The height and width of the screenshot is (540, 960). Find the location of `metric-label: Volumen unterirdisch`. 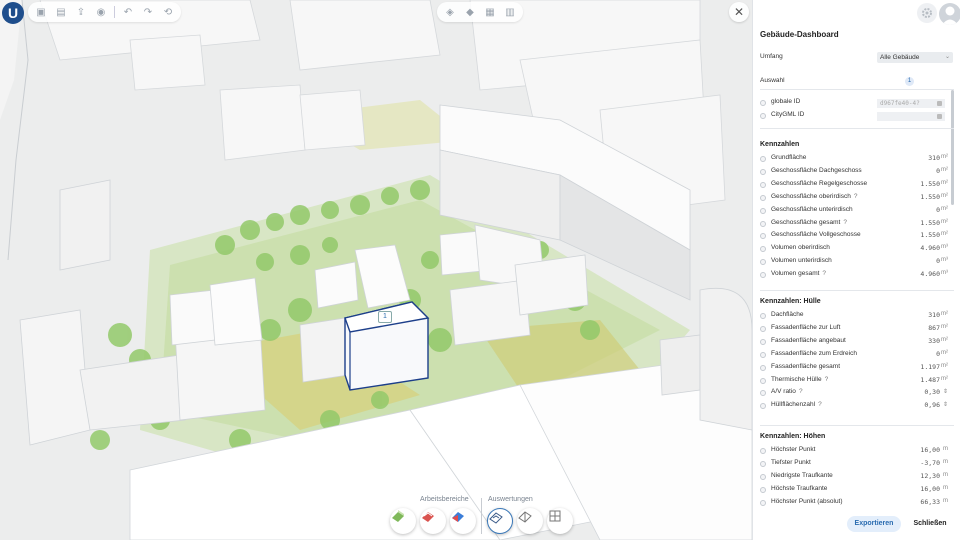

metric-label: Volumen unterirdisch is located at coordinates (801, 260).